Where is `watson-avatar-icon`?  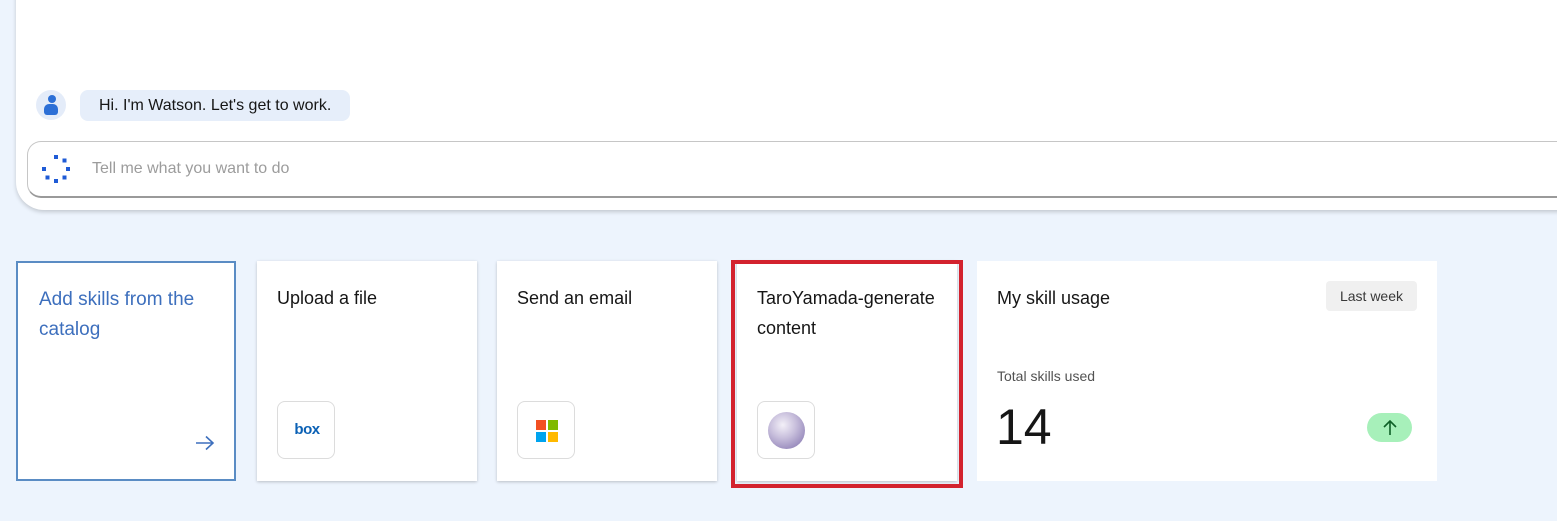 watson-avatar-icon is located at coordinates (51, 105).